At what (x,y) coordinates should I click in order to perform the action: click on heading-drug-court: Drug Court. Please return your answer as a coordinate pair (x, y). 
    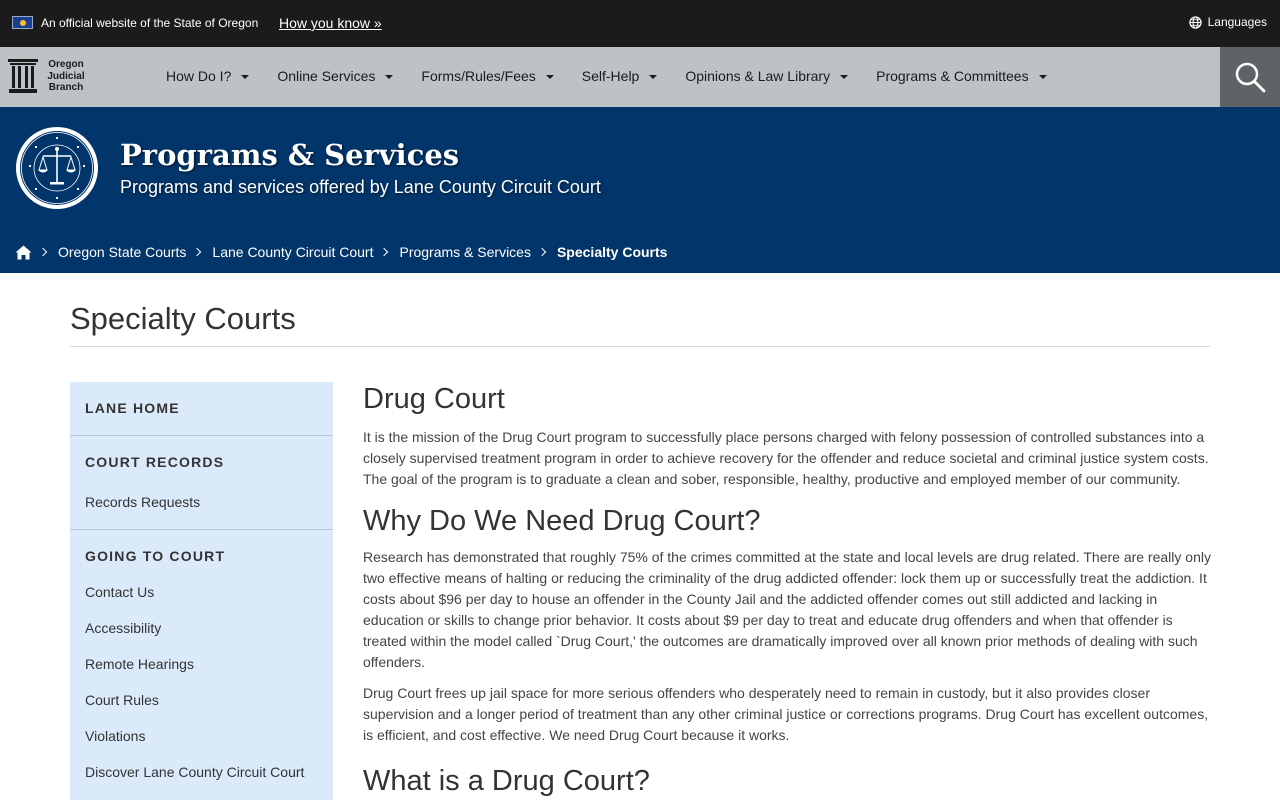
    Looking at the image, I should click on (434, 399).